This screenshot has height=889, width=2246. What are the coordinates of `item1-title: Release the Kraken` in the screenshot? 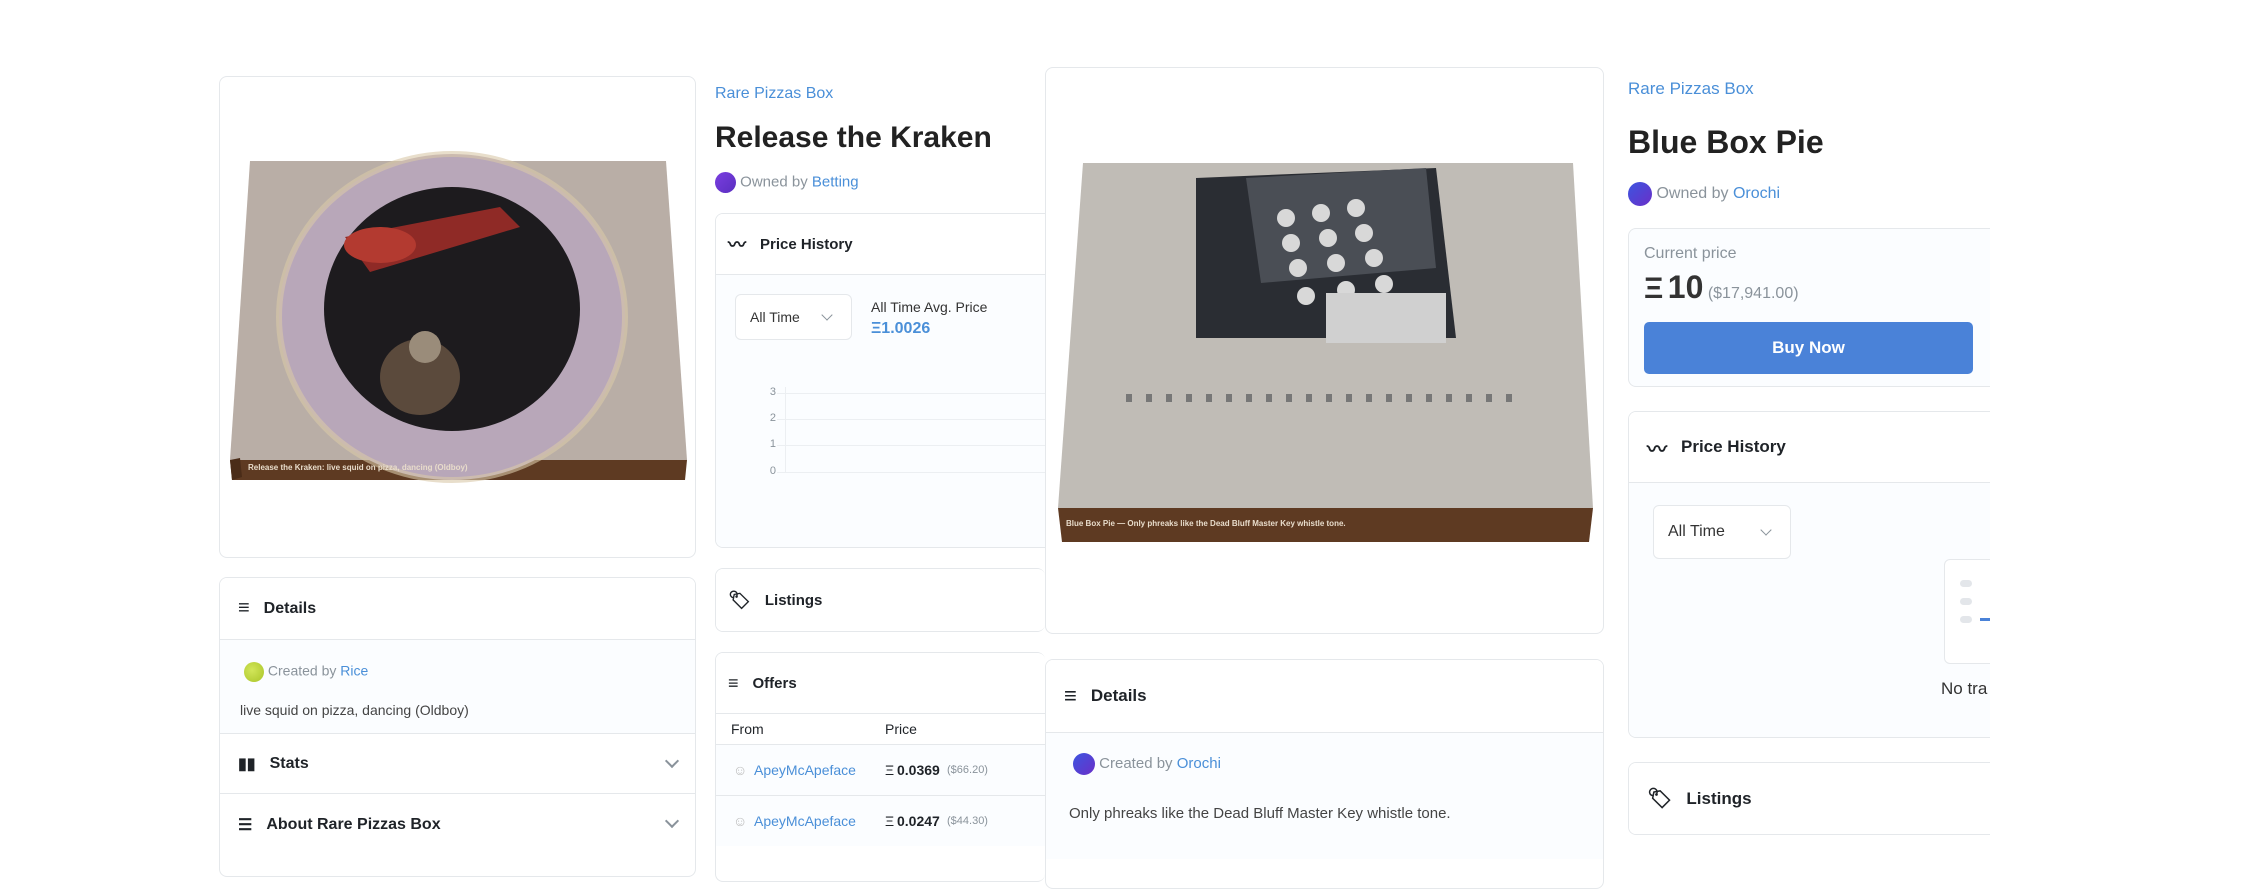 It's located at (853, 137).